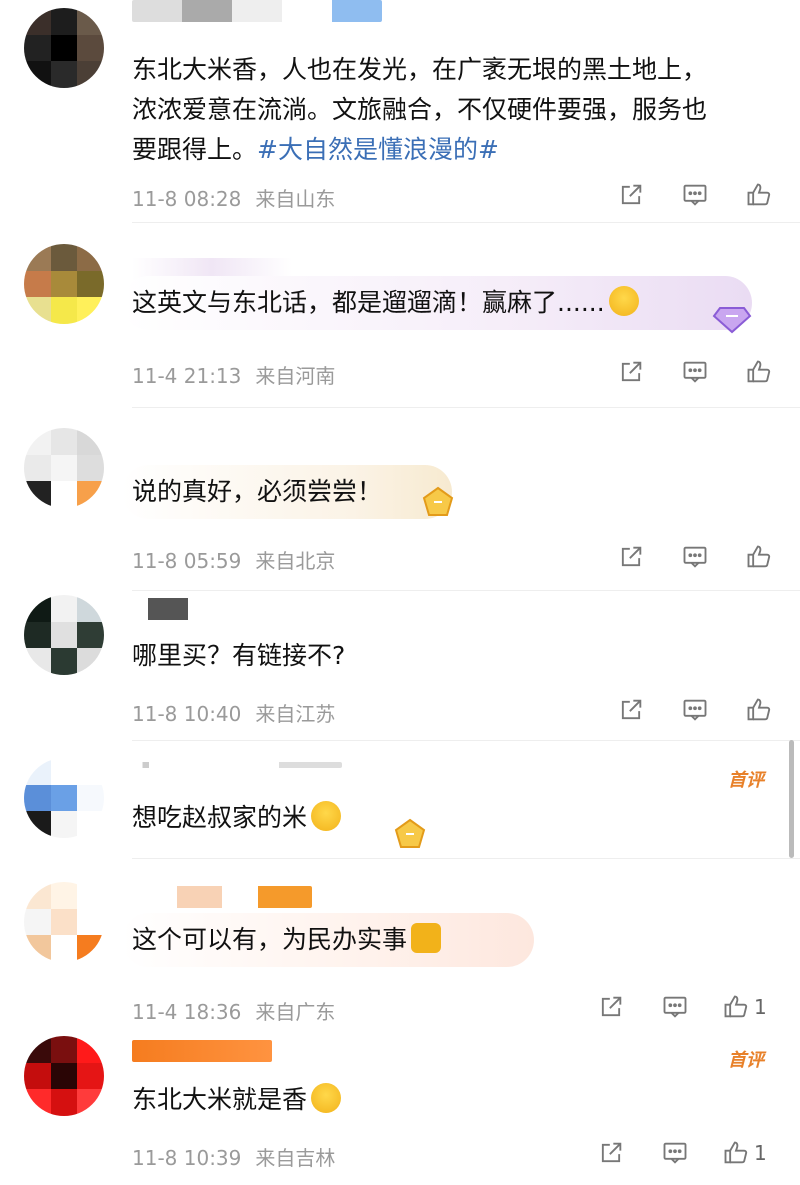  Describe the element at coordinates (295, 1158) in the screenshot. I see `comment-location: 来自吉林` at that location.